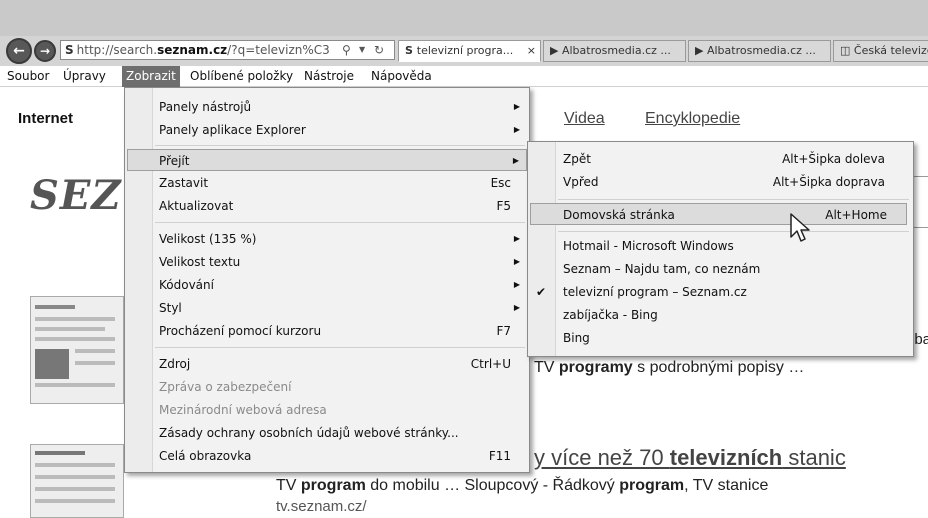  Describe the element at coordinates (718, 214) in the screenshot. I see `goto-home-page: Domovská stránka Alt+Home` at that location.